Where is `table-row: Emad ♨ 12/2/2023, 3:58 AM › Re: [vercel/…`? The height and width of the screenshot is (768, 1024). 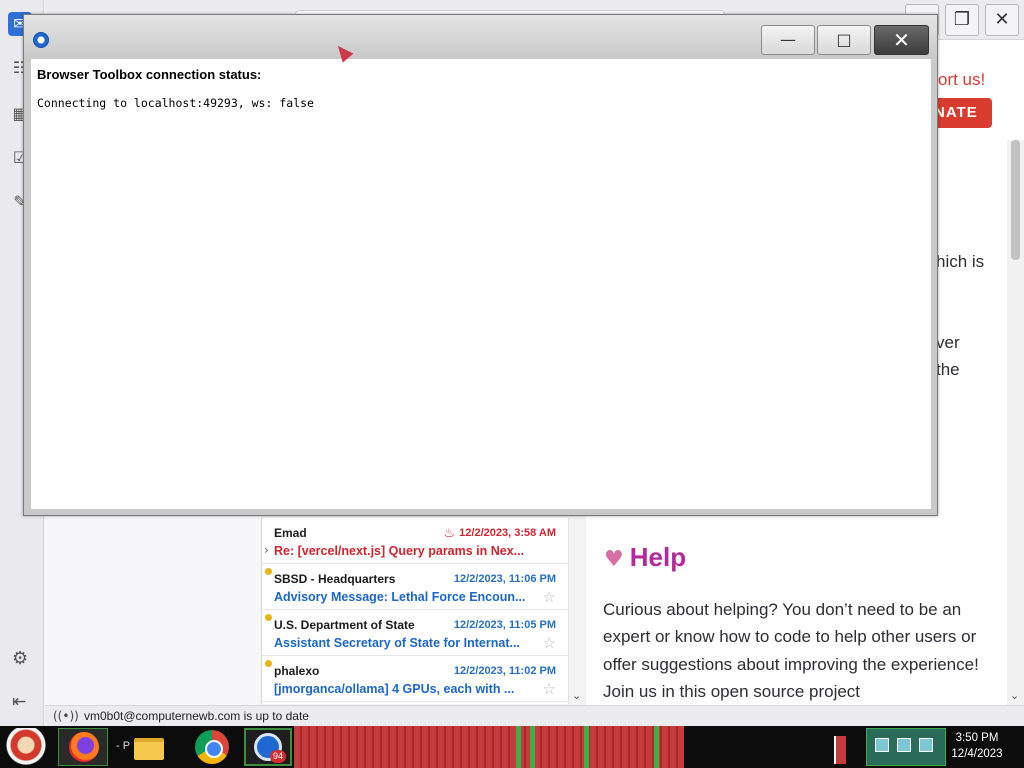 table-row: Emad ♨ 12/2/2023, 3:58 AM › Re: [vercel/… is located at coordinates (415, 541).